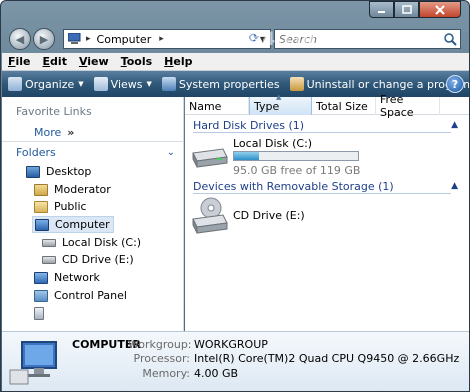 This screenshot has height=392, width=470. I want to click on column-free-space: Free Space, so click(408, 106).